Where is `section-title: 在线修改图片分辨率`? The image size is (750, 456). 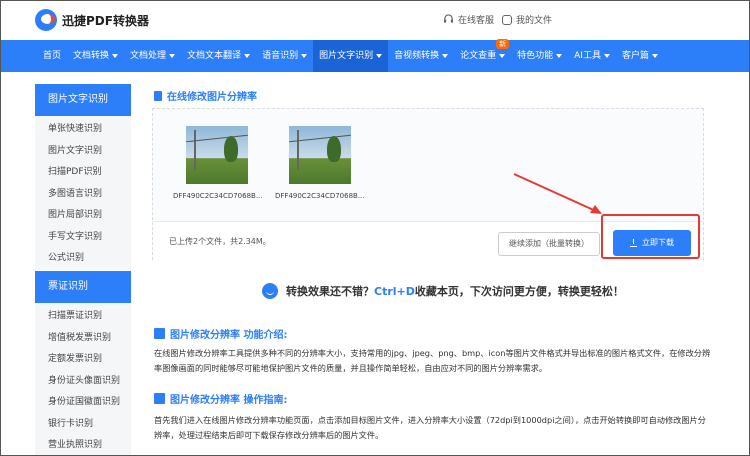
section-title: 在线修改图片分辨率 is located at coordinates (205, 95).